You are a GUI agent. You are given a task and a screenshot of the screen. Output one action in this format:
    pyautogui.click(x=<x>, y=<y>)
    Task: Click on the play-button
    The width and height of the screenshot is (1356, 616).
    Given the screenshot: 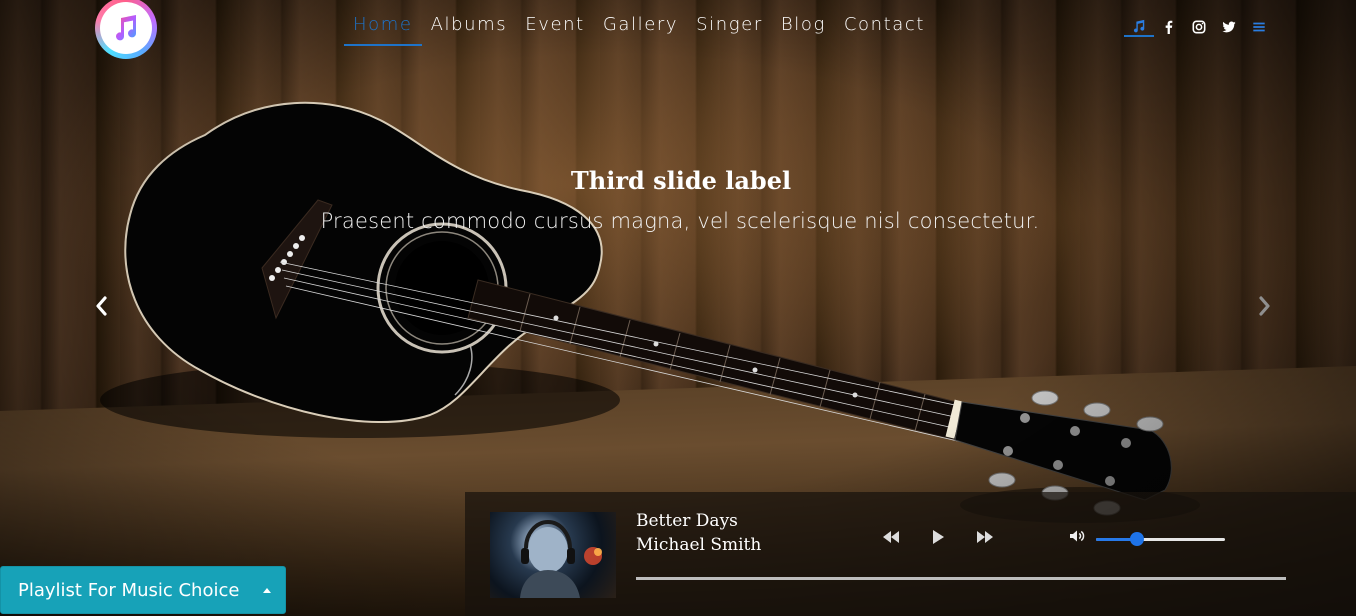 What is the action you would take?
    pyautogui.click(x=938, y=537)
    